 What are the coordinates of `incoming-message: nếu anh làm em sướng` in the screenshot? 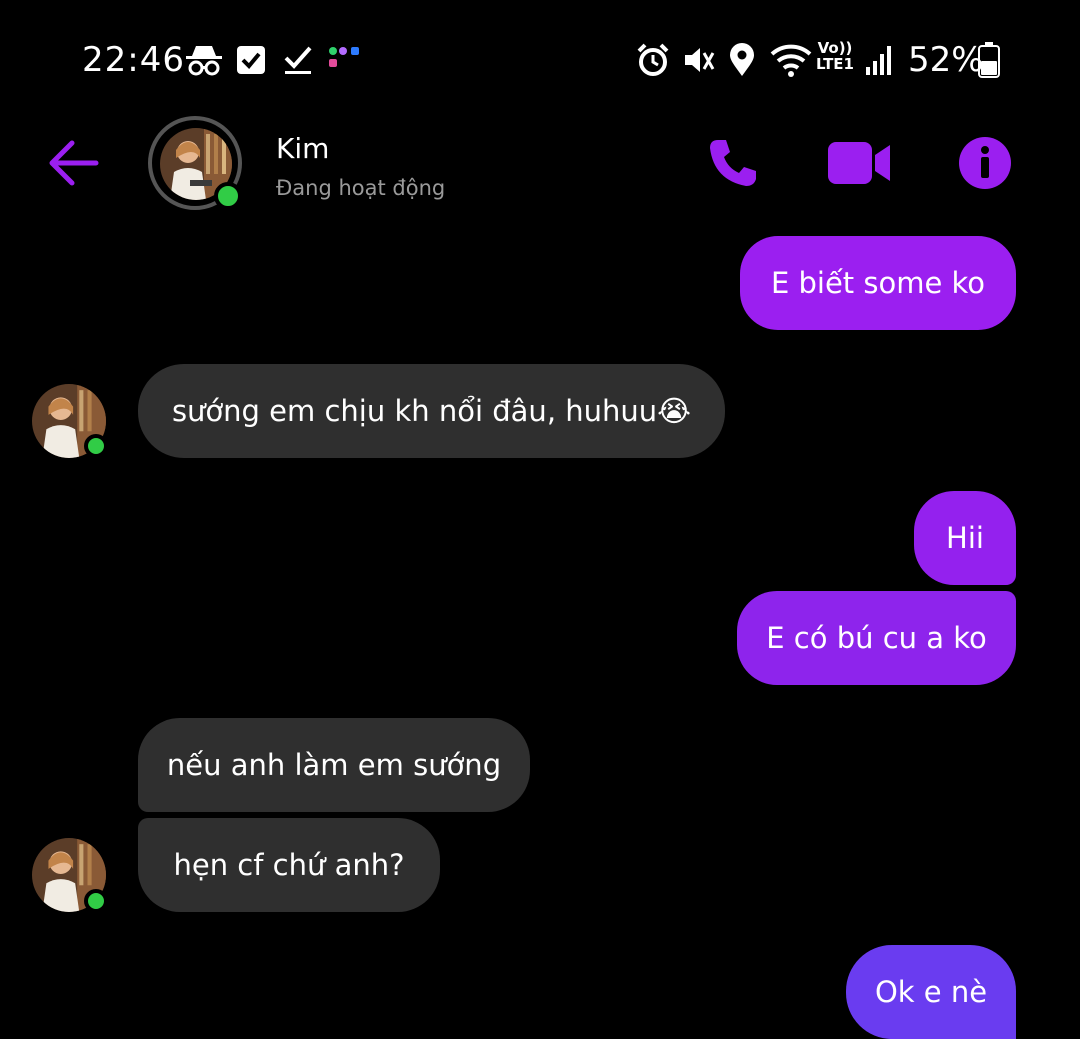 It's located at (334, 765).